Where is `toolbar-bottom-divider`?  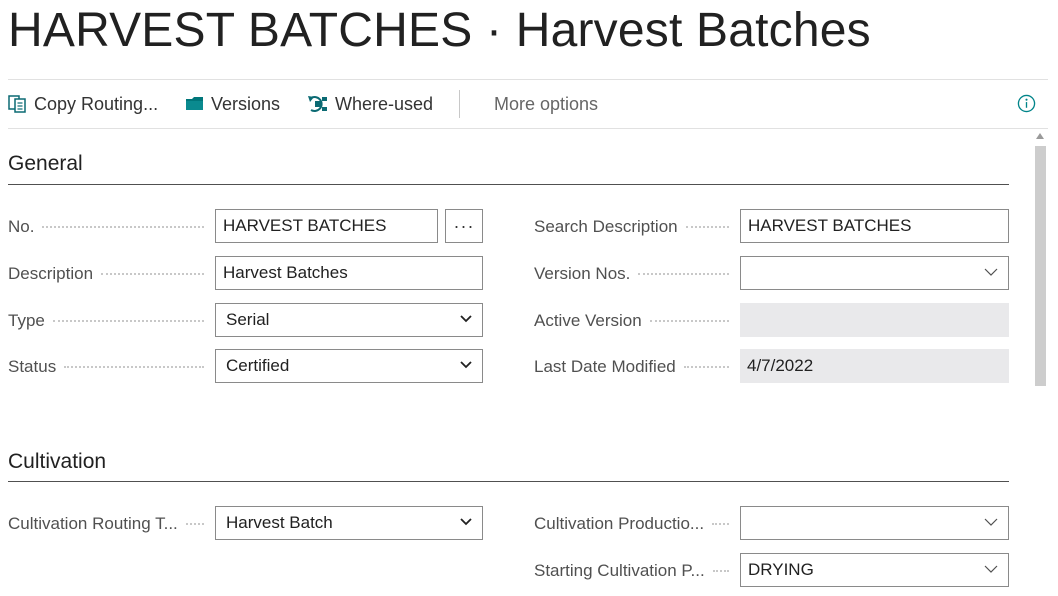
toolbar-bottom-divider is located at coordinates (528, 128).